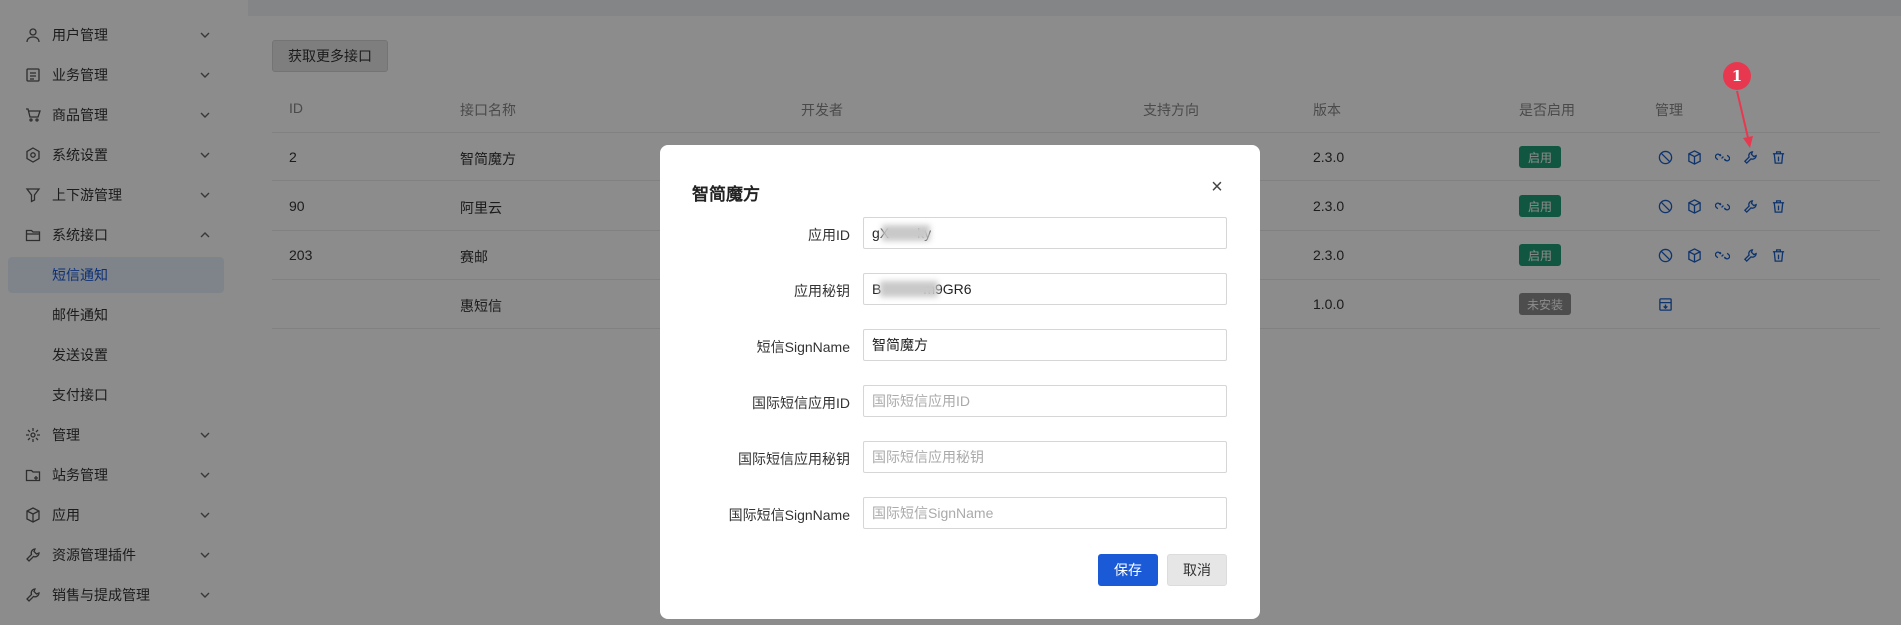 Image resolution: width=1901 pixels, height=625 pixels. I want to click on save-button: 保存, so click(1128, 570).